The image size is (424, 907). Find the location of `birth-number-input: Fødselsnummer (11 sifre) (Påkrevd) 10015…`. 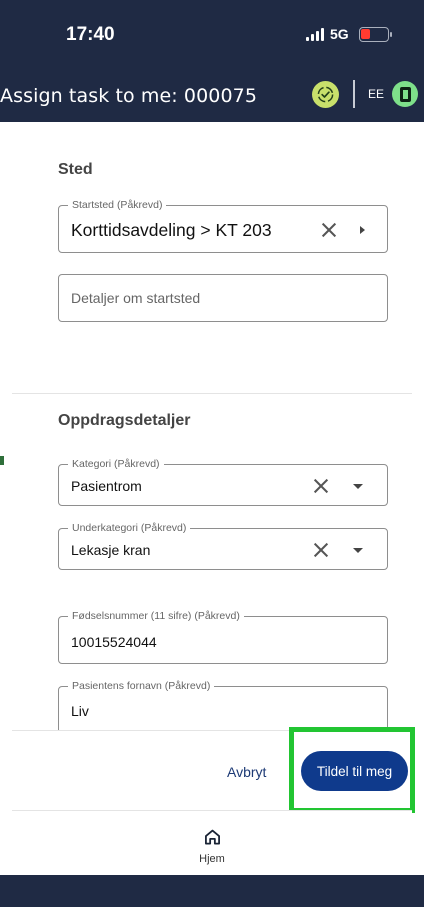

birth-number-input: Fødselsnummer (11 sifre) (Påkrevd) 10015… is located at coordinates (223, 637).